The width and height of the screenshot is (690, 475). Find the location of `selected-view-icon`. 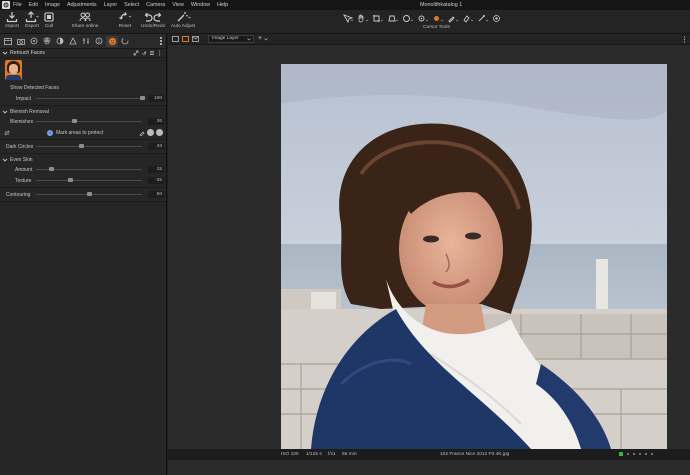

selected-view-icon is located at coordinates (185, 39).